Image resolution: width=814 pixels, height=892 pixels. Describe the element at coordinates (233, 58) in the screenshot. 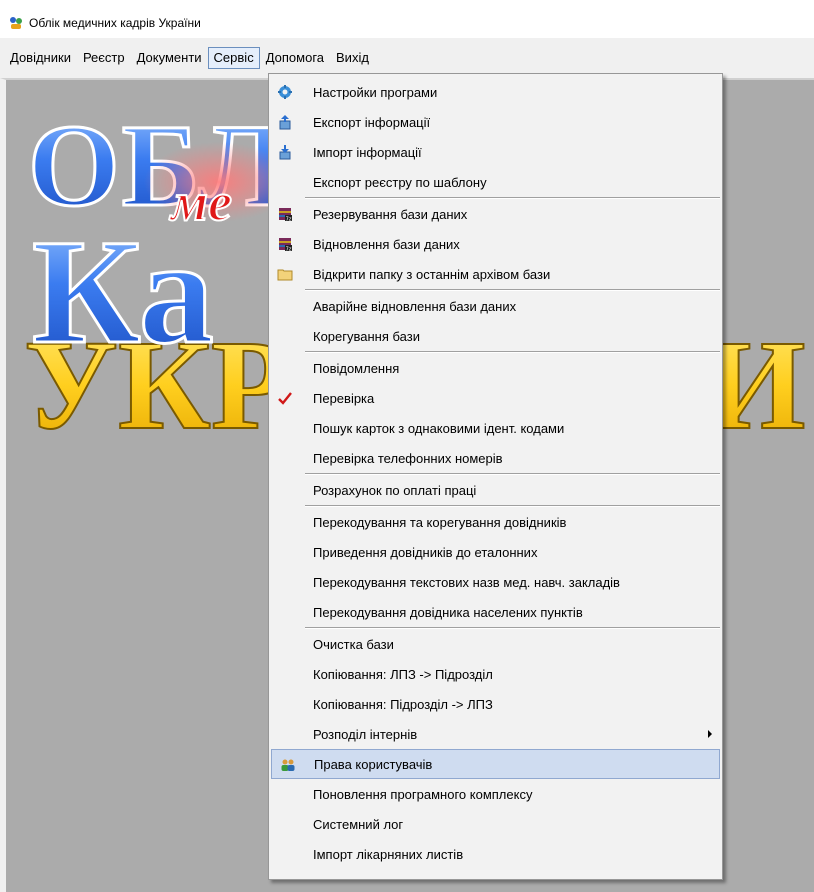

I see `menubar-item-4: Сервіс` at that location.